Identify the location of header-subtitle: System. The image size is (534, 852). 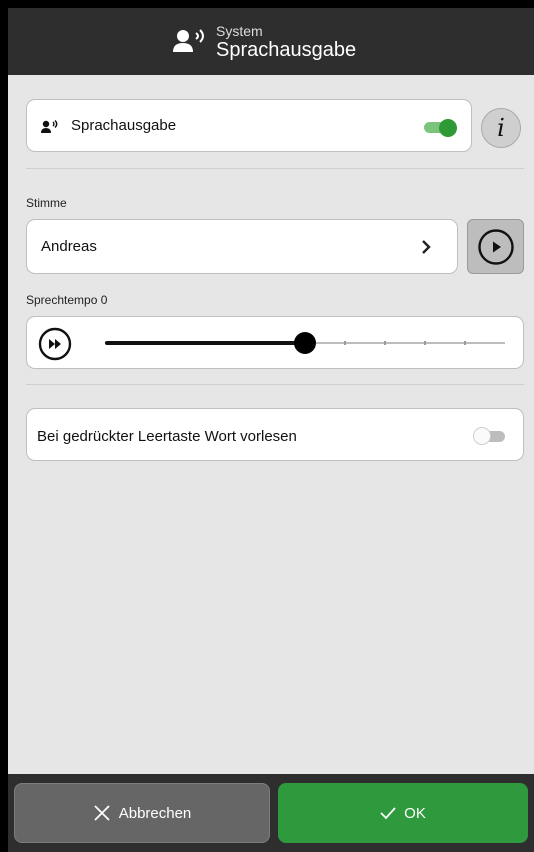
(239, 31).